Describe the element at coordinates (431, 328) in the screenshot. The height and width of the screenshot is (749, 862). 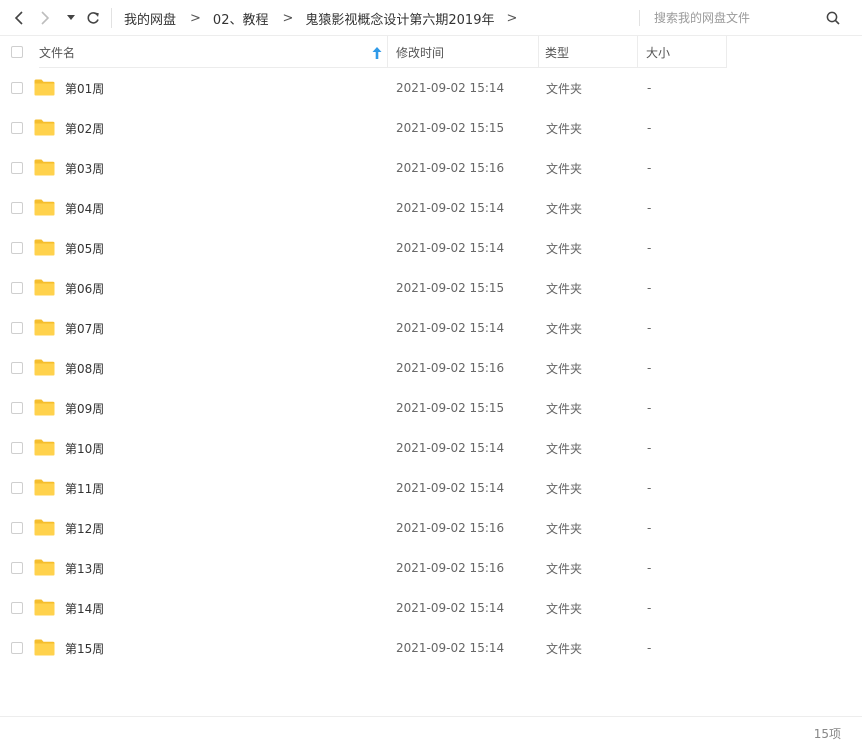
I see `file-row: 第07周 2021-09-02 15:14 文件夹 -` at that location.